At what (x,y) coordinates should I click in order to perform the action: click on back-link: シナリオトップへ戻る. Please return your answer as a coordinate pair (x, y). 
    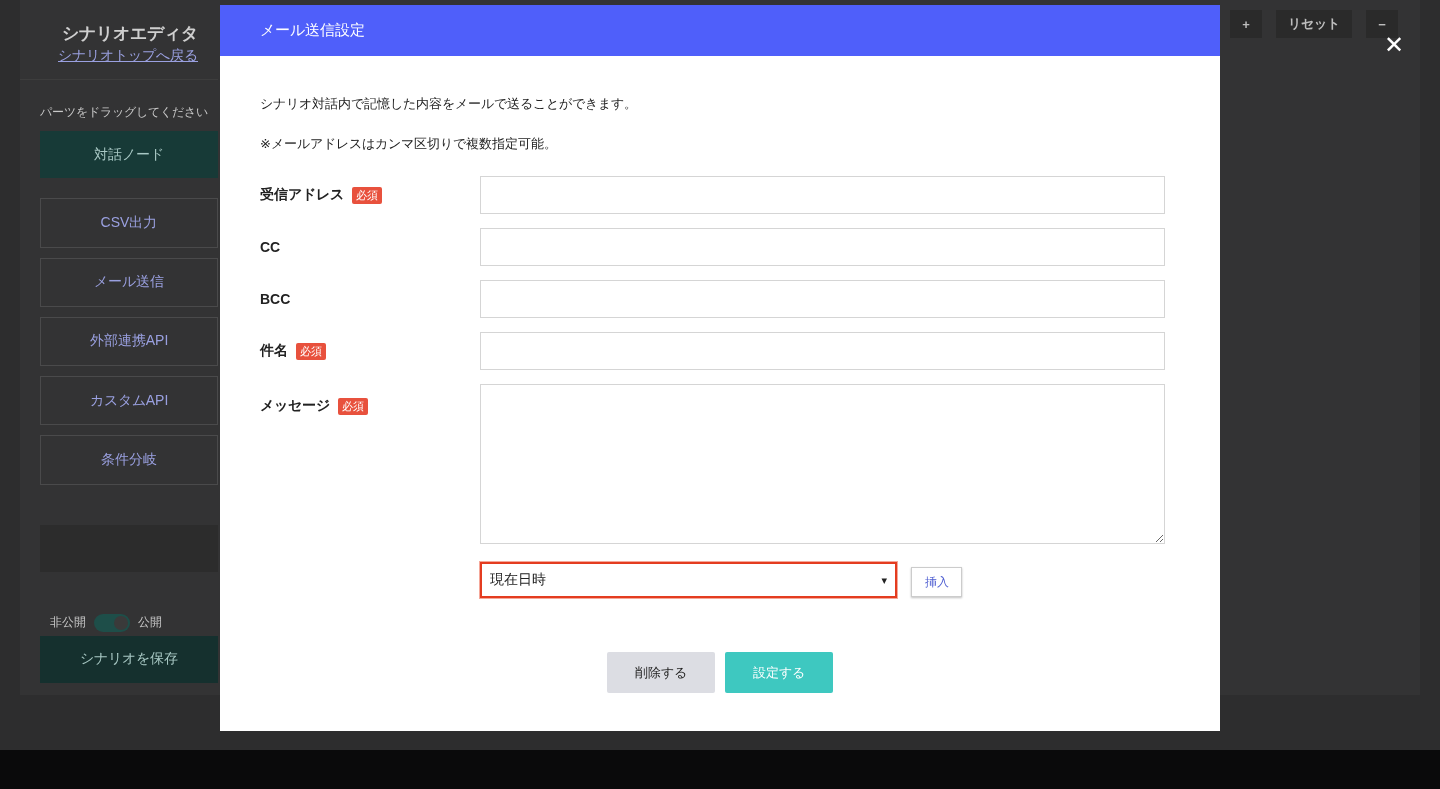
    Looking at the image, I should click on (128, 56).